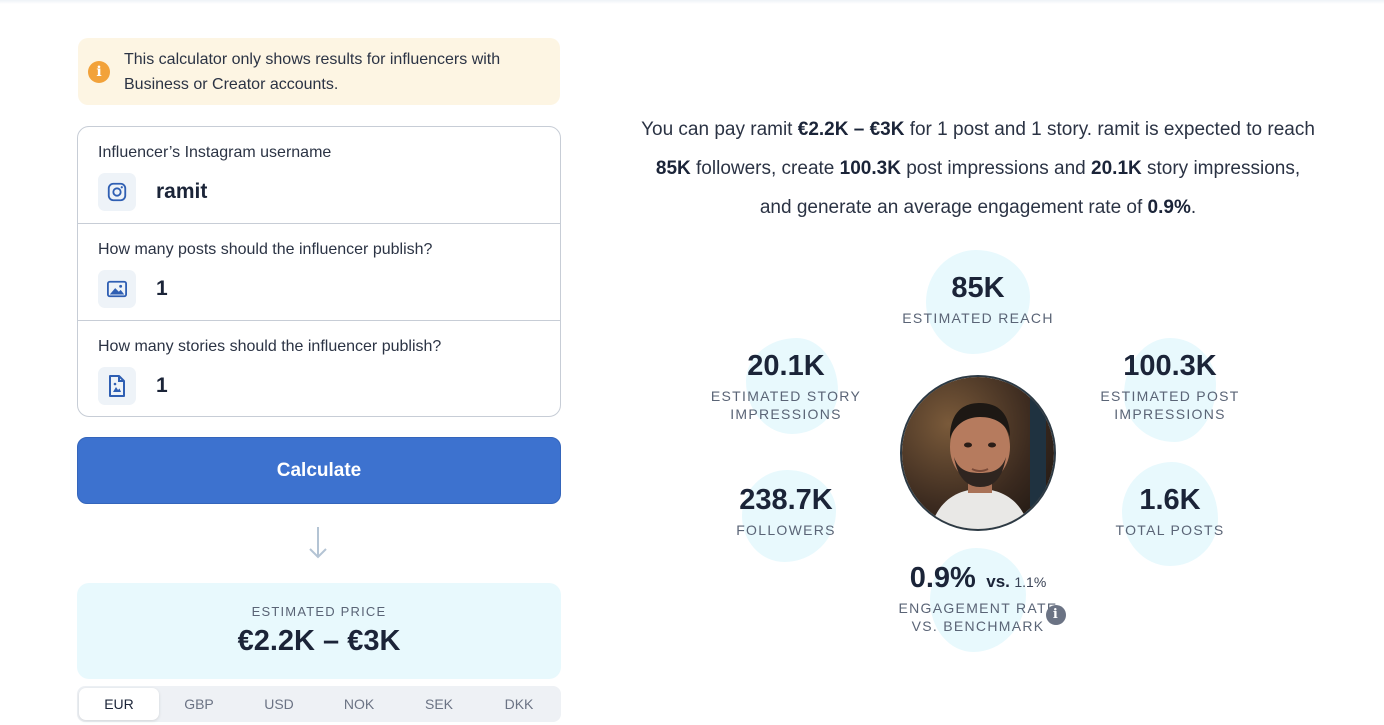 The image size is (1384, 725). I want to click on summary-engagement: 0.9%, so click(1169, 207).